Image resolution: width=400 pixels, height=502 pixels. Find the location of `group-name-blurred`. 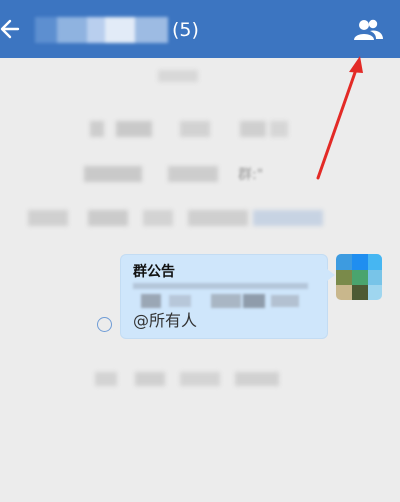

group-name-blurred is located at coordinates (101, 30).